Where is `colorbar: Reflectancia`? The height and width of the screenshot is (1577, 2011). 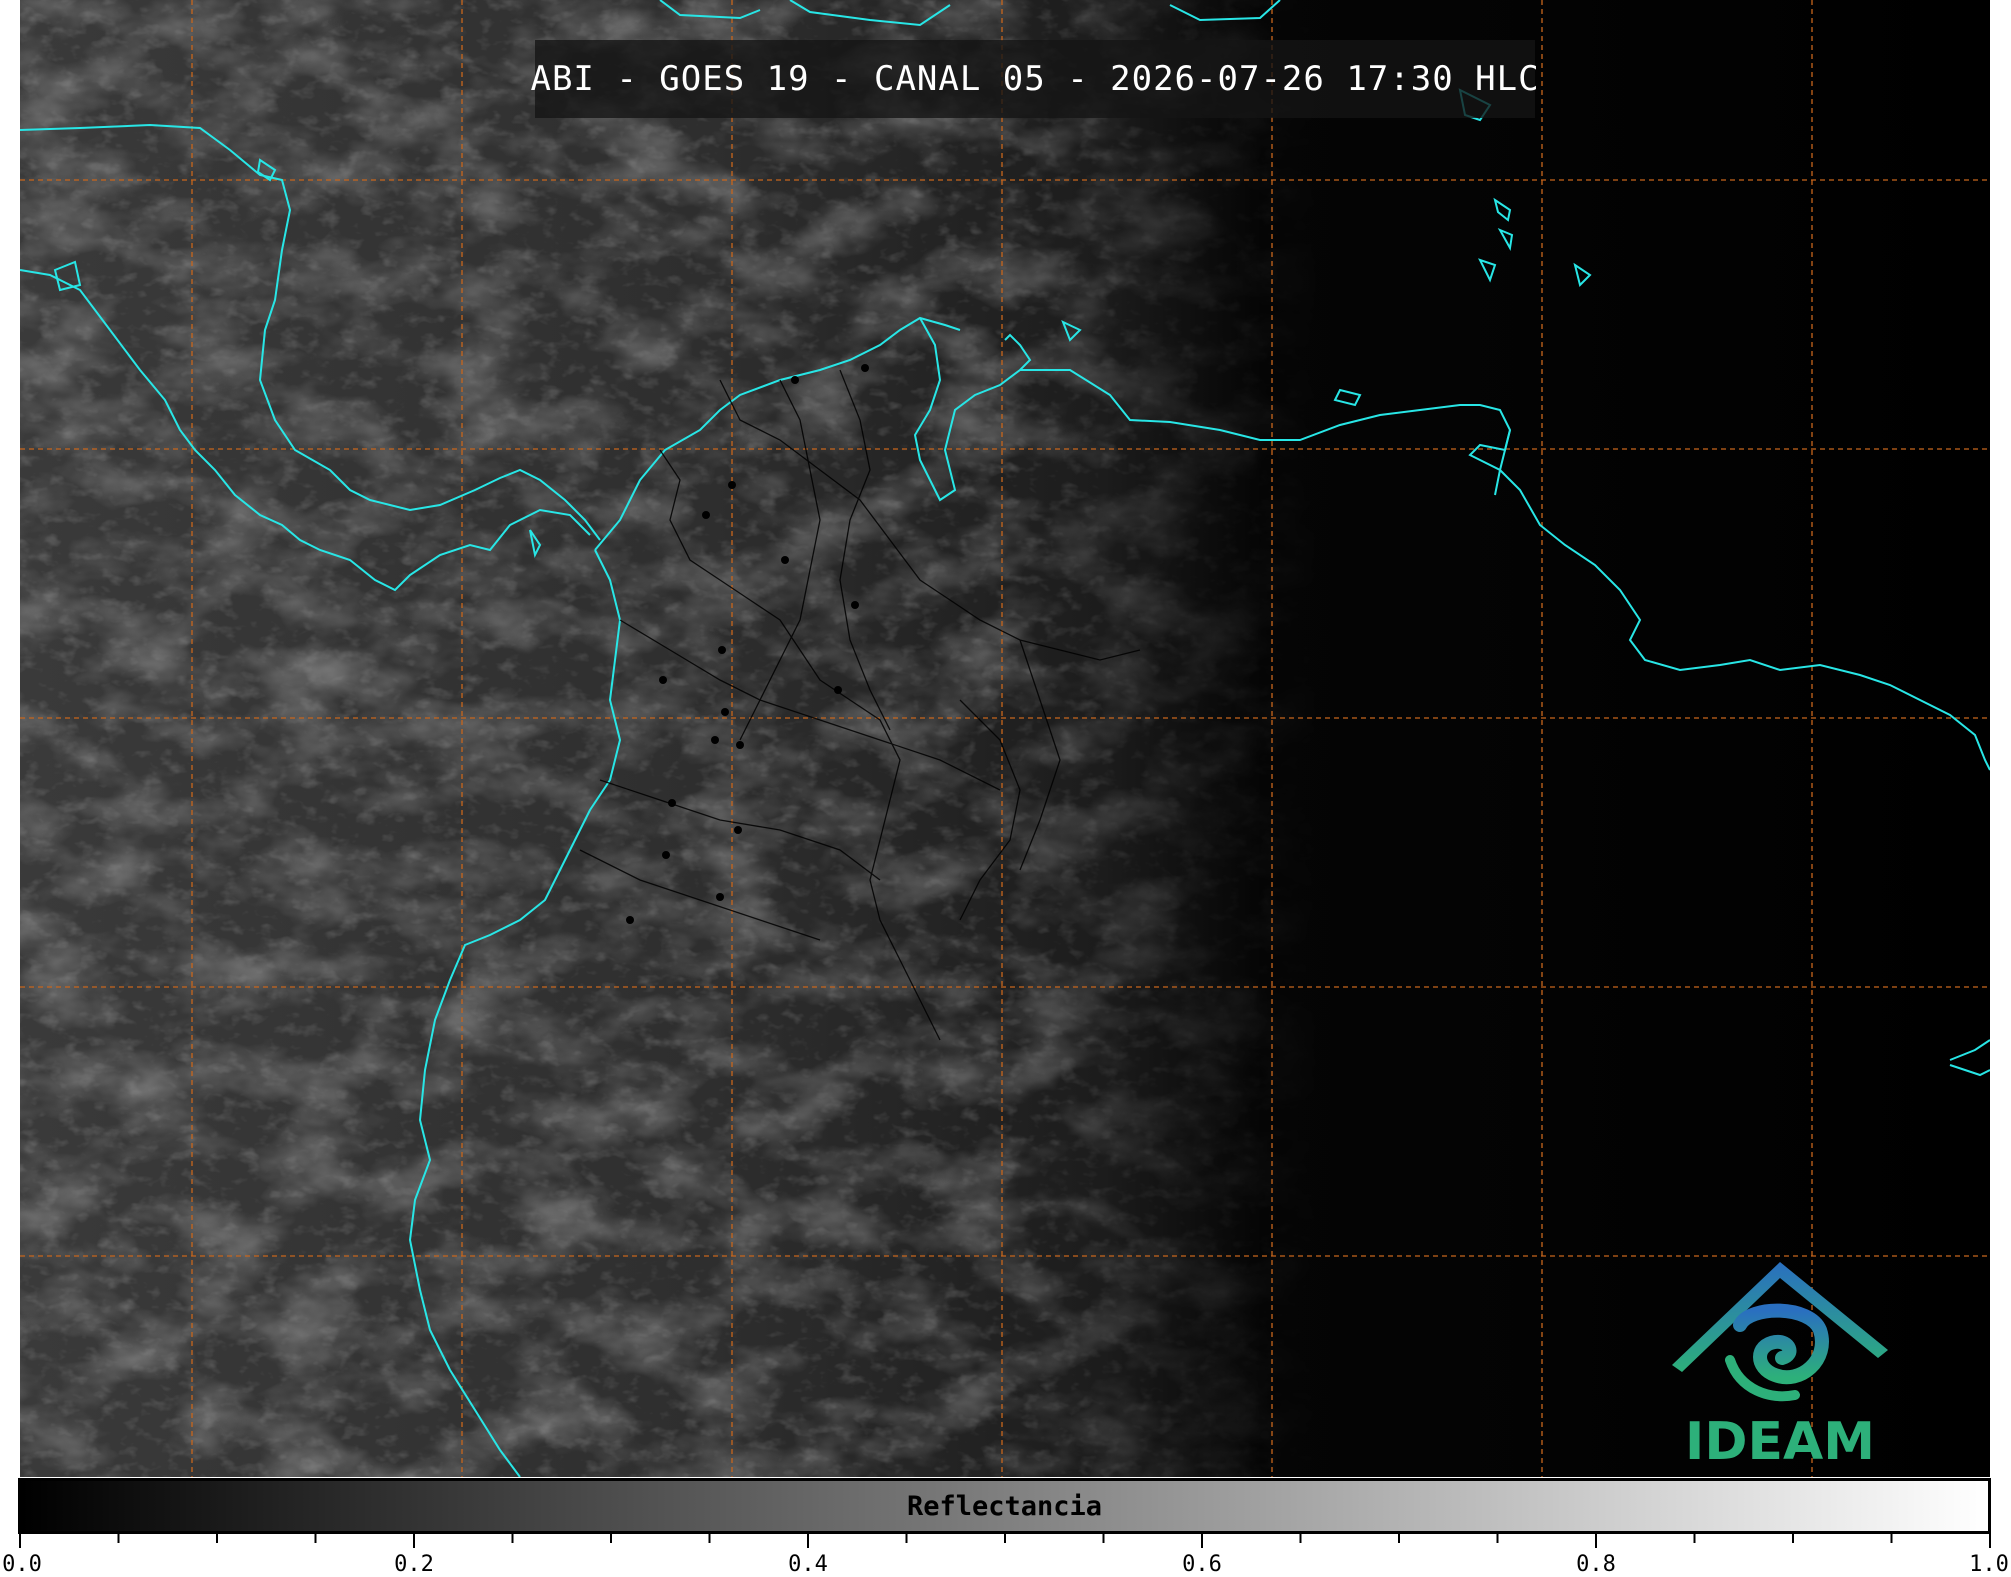
colorbar: Reflectancia is located at coordinates (1004, 1506).